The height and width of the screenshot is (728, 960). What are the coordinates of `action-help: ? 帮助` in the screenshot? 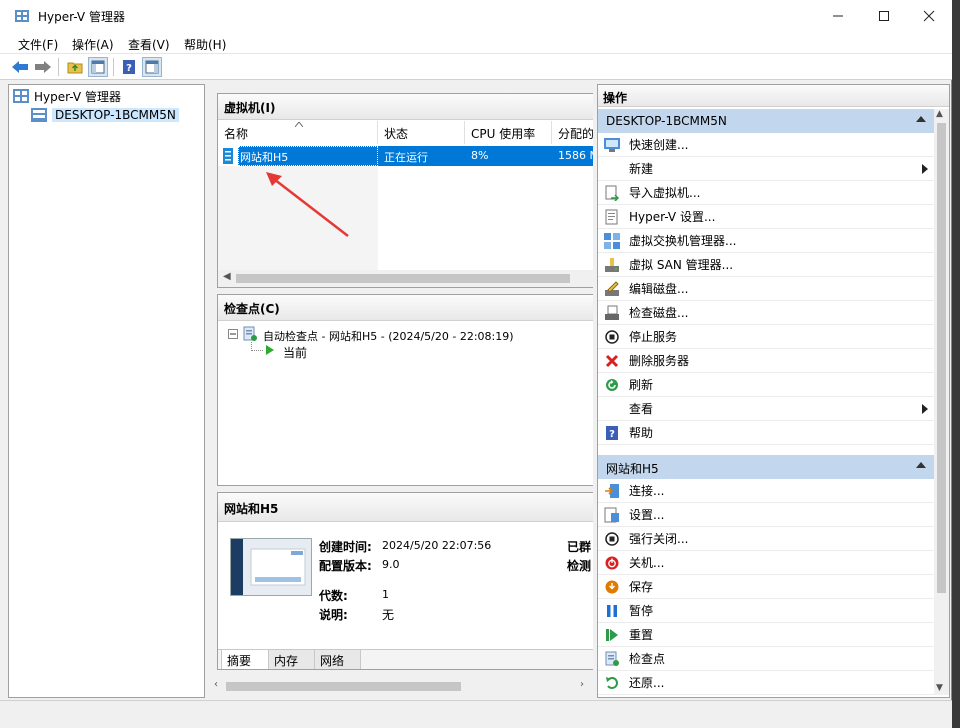 It's located at (766, 433).